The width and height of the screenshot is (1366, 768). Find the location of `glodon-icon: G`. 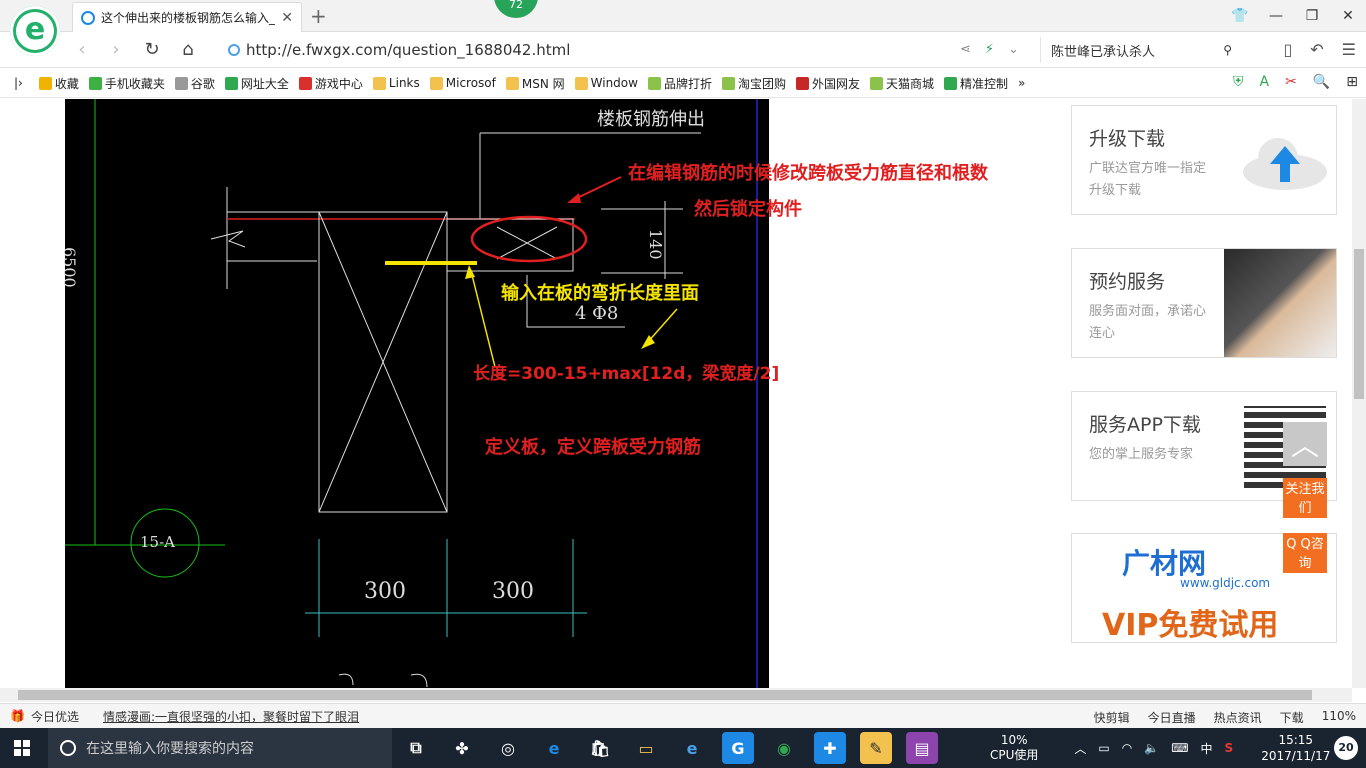

glodon-icon: G is located at coordinates (738, 748).